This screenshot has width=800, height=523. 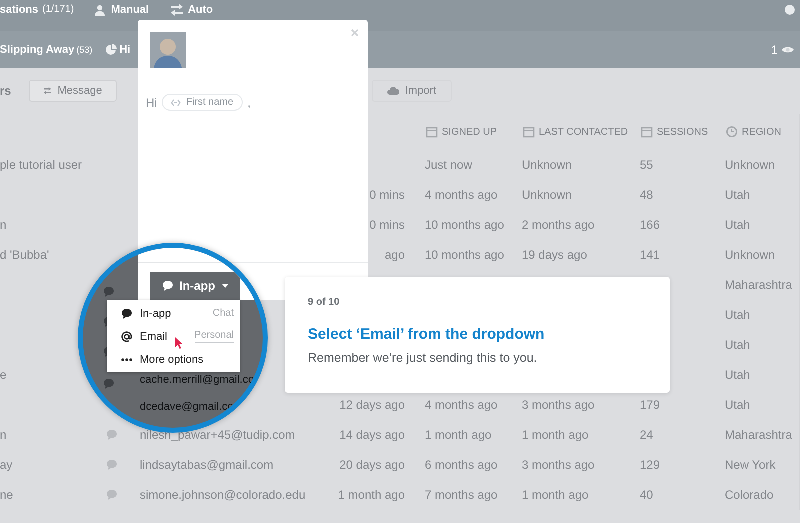 I want to click on table-cell: Just now, so click(x=448, y=165).